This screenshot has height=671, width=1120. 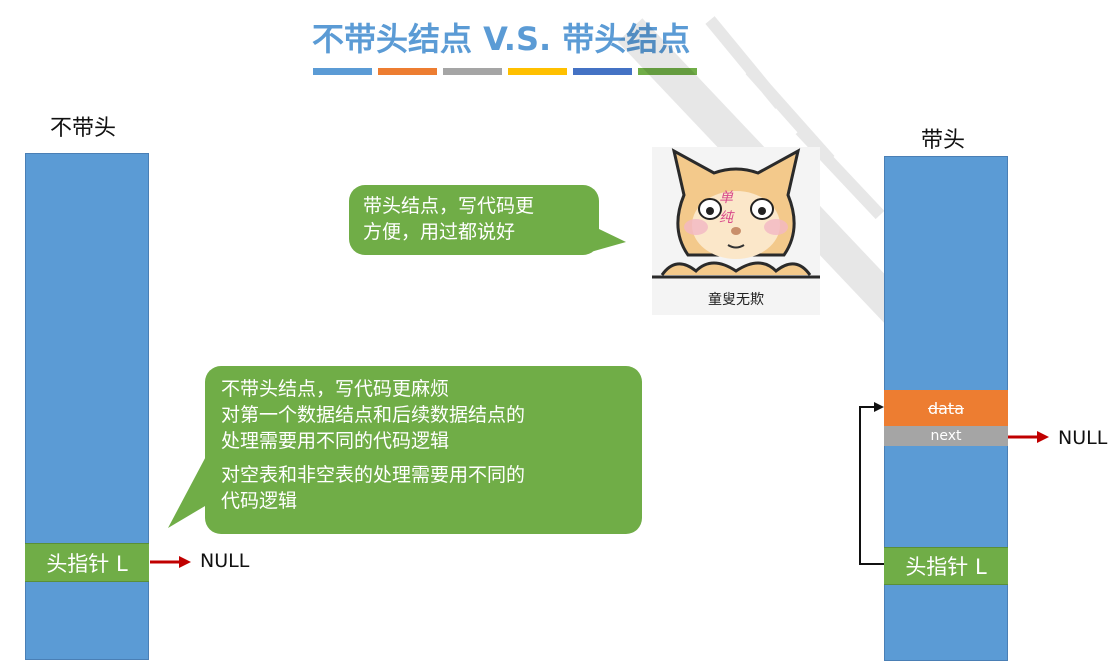 What do you see at coordinates (439, 232) in the screenshot?
I see `bubble-line: 方便，用过都说好` at bounding box center [439, 232].